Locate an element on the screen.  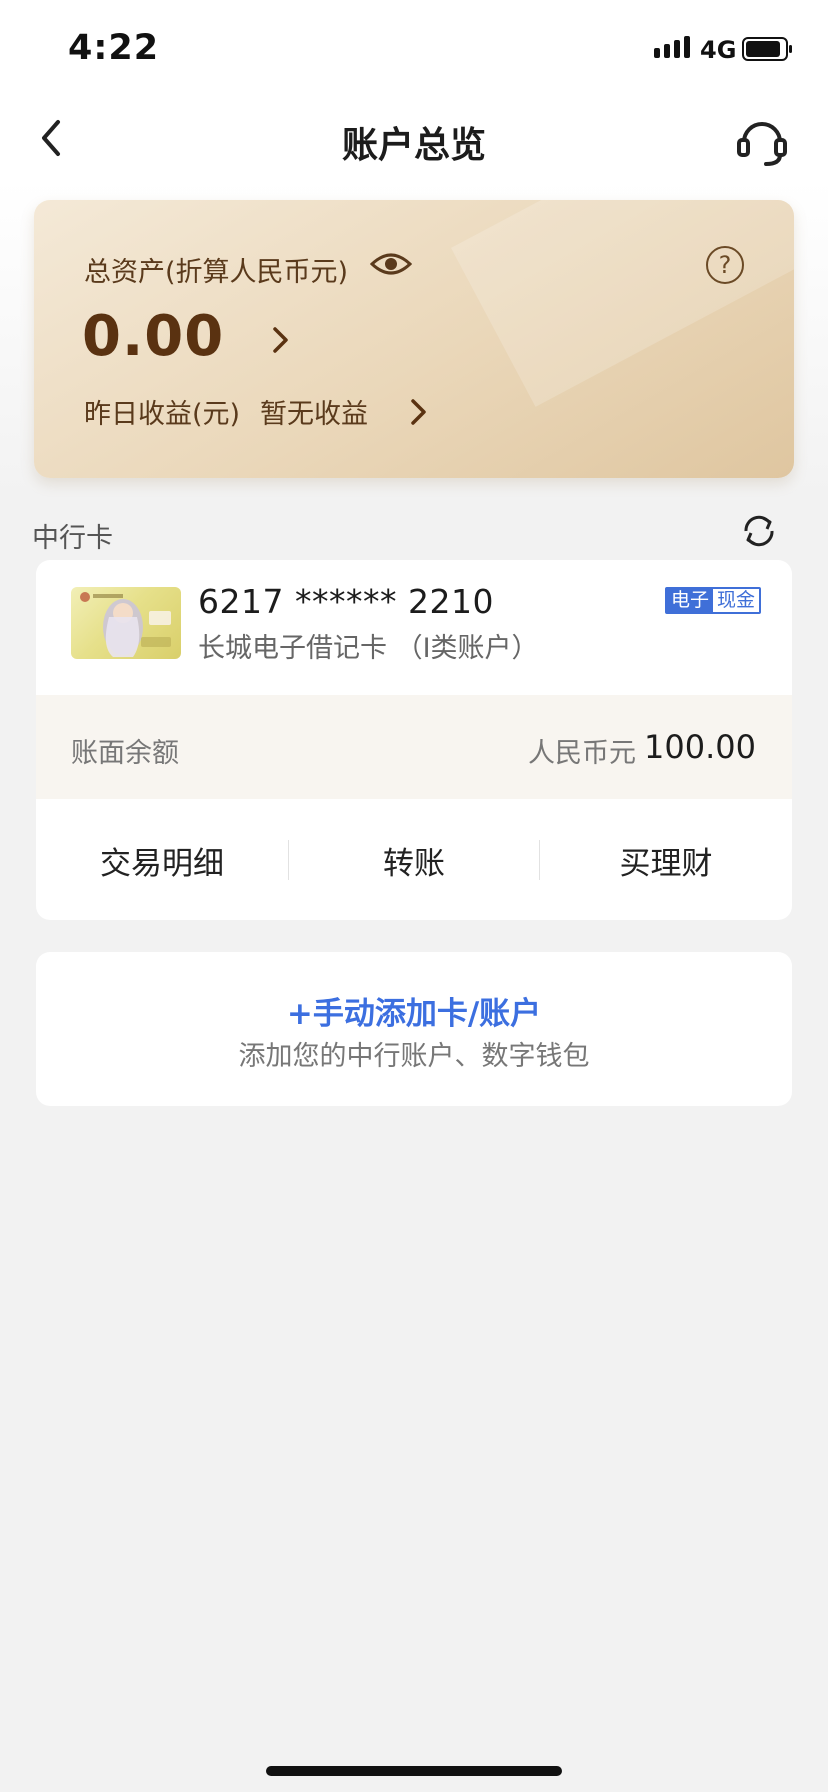
network-type: 4G is located at coordinates (718, 50).